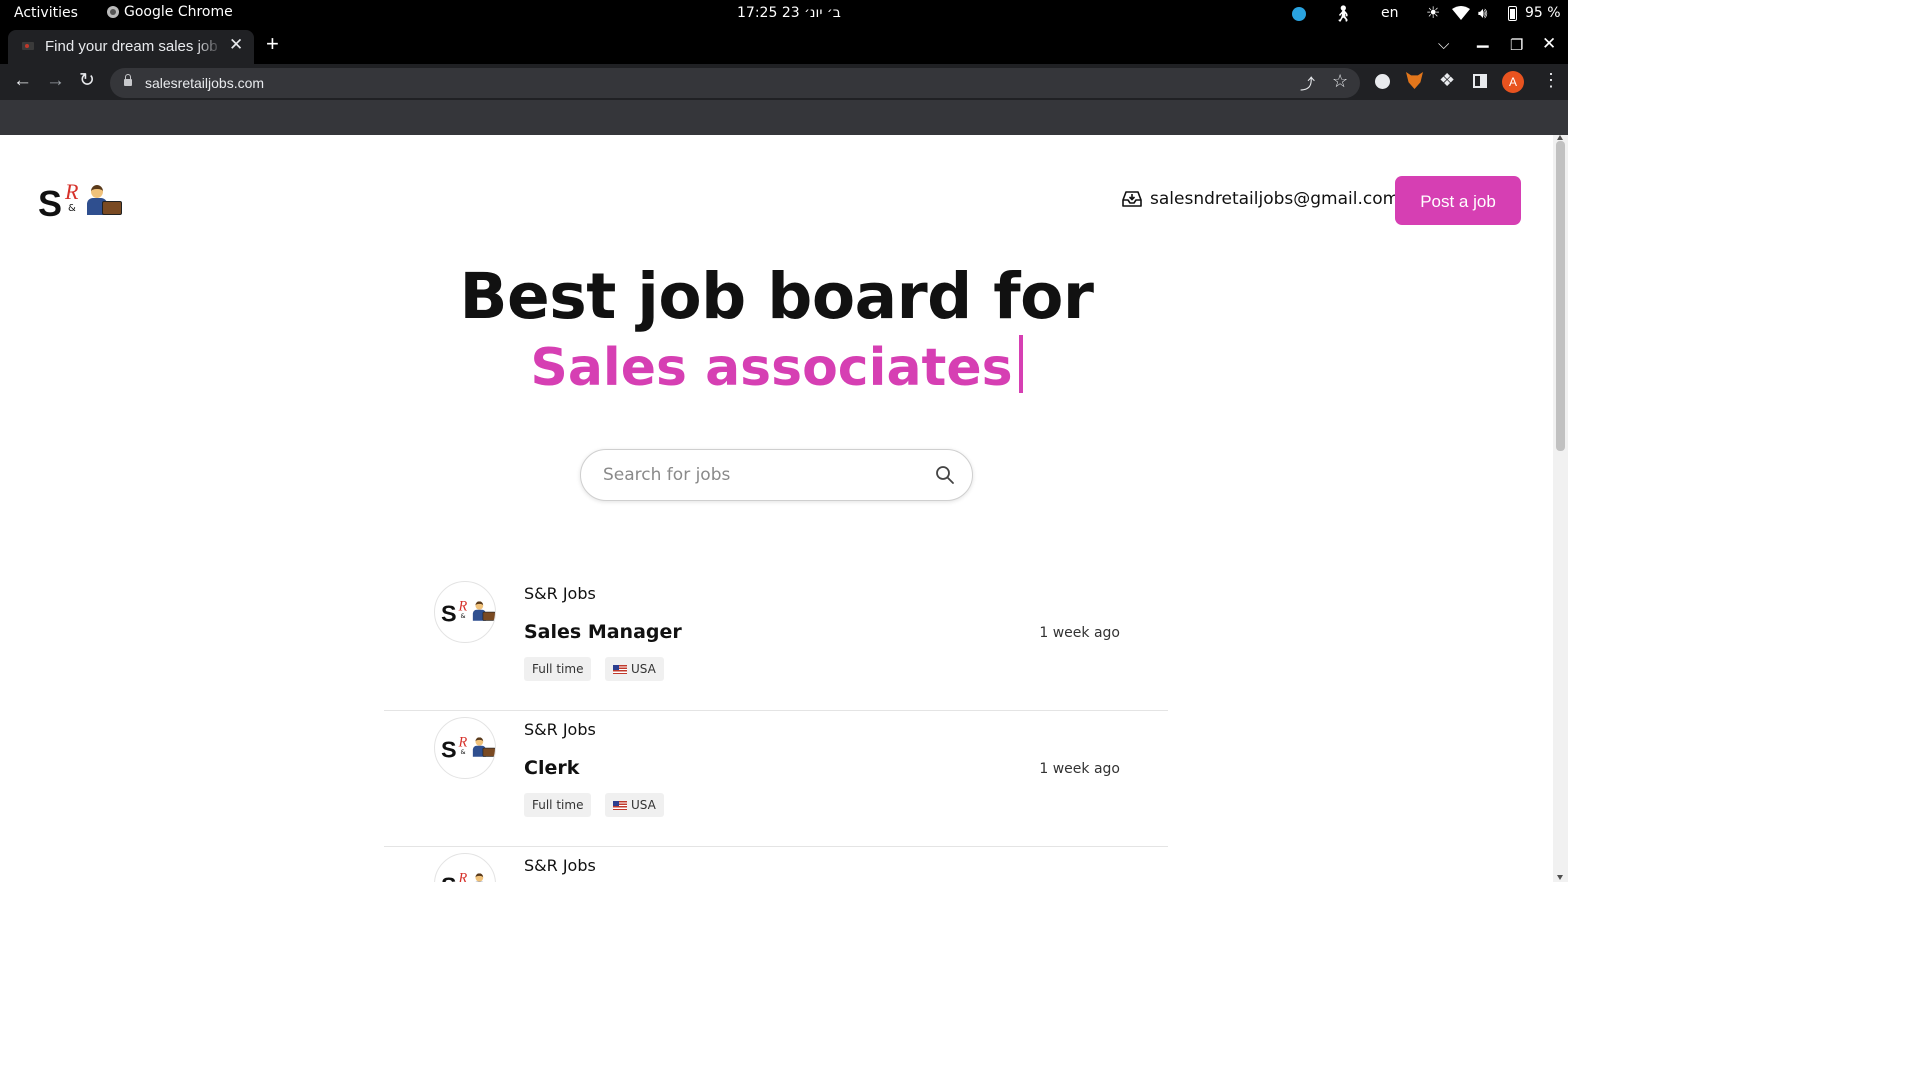 This screenshot has height=1080, width=1920. I want to click on search-input, so click(763, 475).